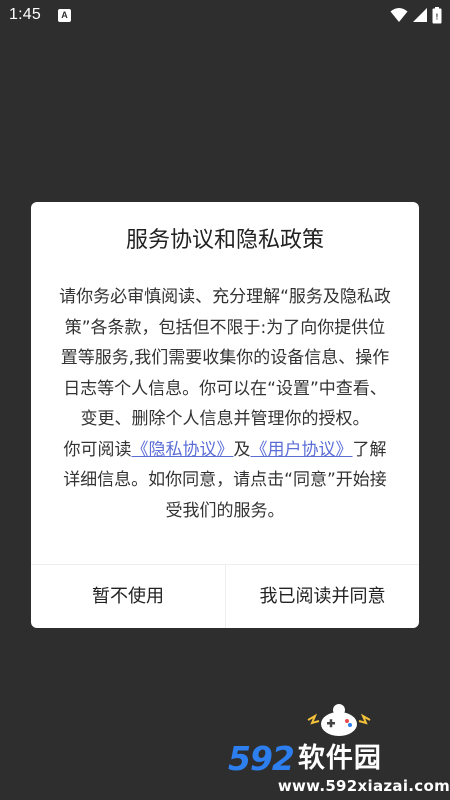 The image size is (450, 800). I want to click on watermark-number: 592, so click(261, 758).